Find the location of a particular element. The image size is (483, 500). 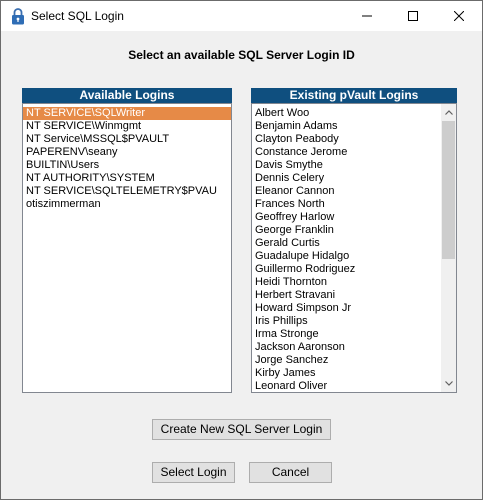

scroll-down-button is located at coordinates (448, 383).